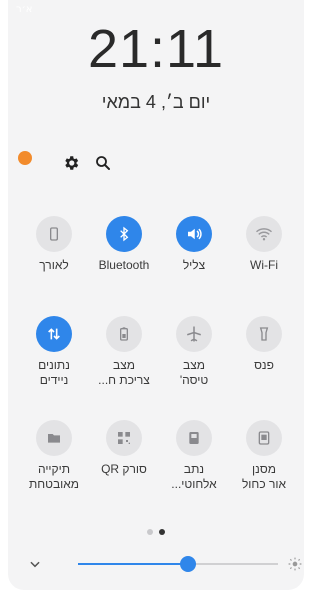 Image resolution: width=320 pixels, height=590 pixels. I want to click on tile-label: מסנן אור כחול, so click(264, 476).